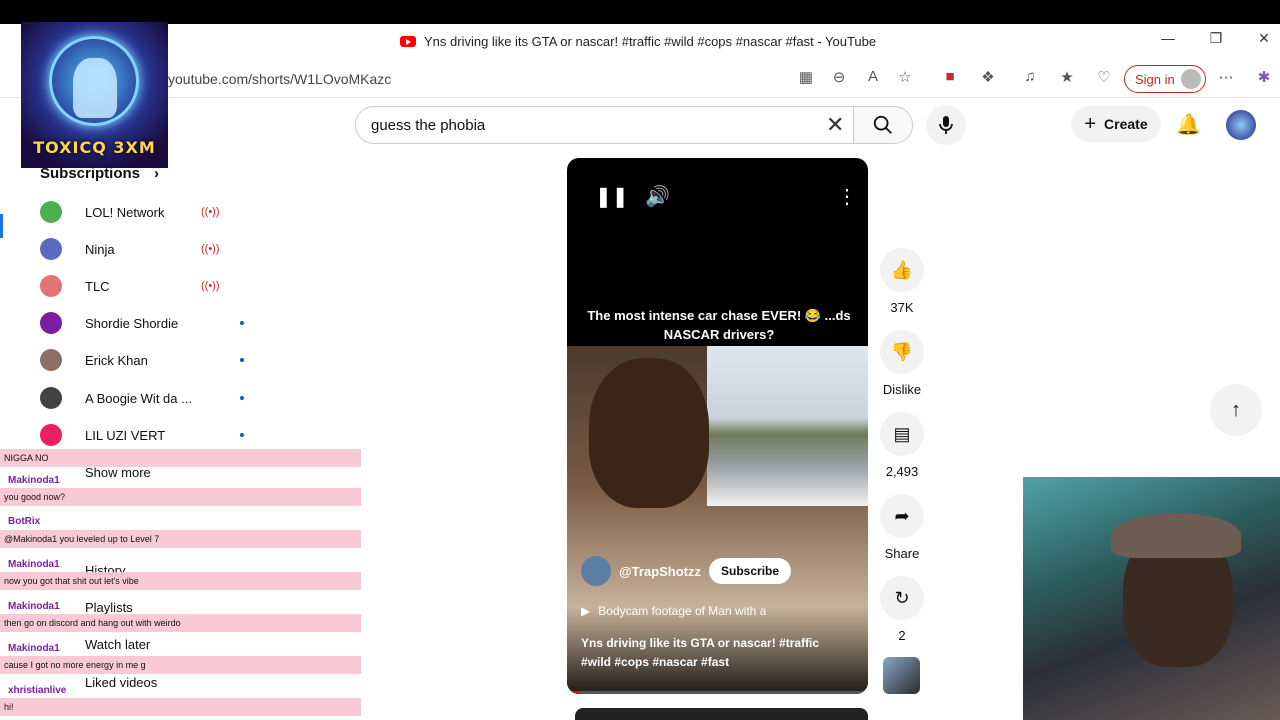  What do you see at coordinates (901, 675) in the screenshot?
I see `sound-channel-thumbnail` at bounding box center [901, 675].